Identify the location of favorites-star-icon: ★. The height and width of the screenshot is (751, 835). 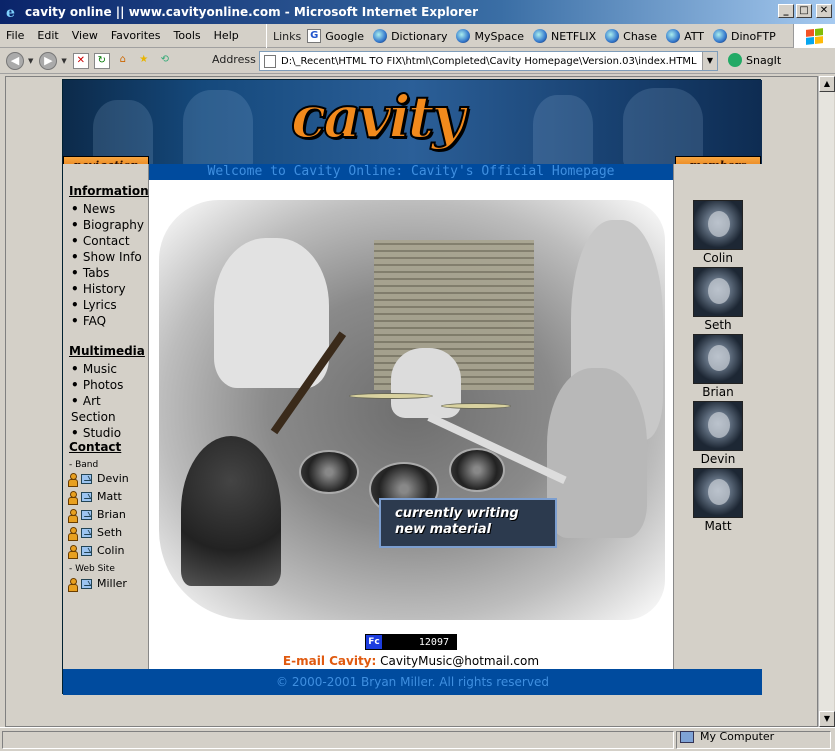
(144, 61).